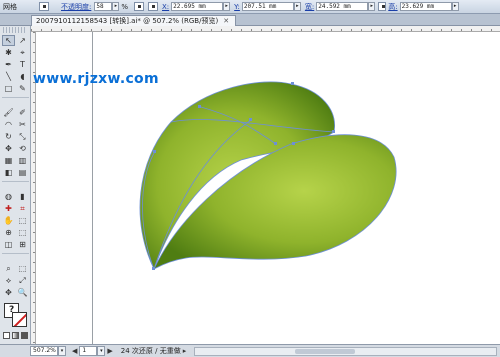 The width and height of the screenshot is (500, 357). Describe the element at coordinates (227, 6) in the screenshot. I see `x-stepper-icon: ▸` at that location.